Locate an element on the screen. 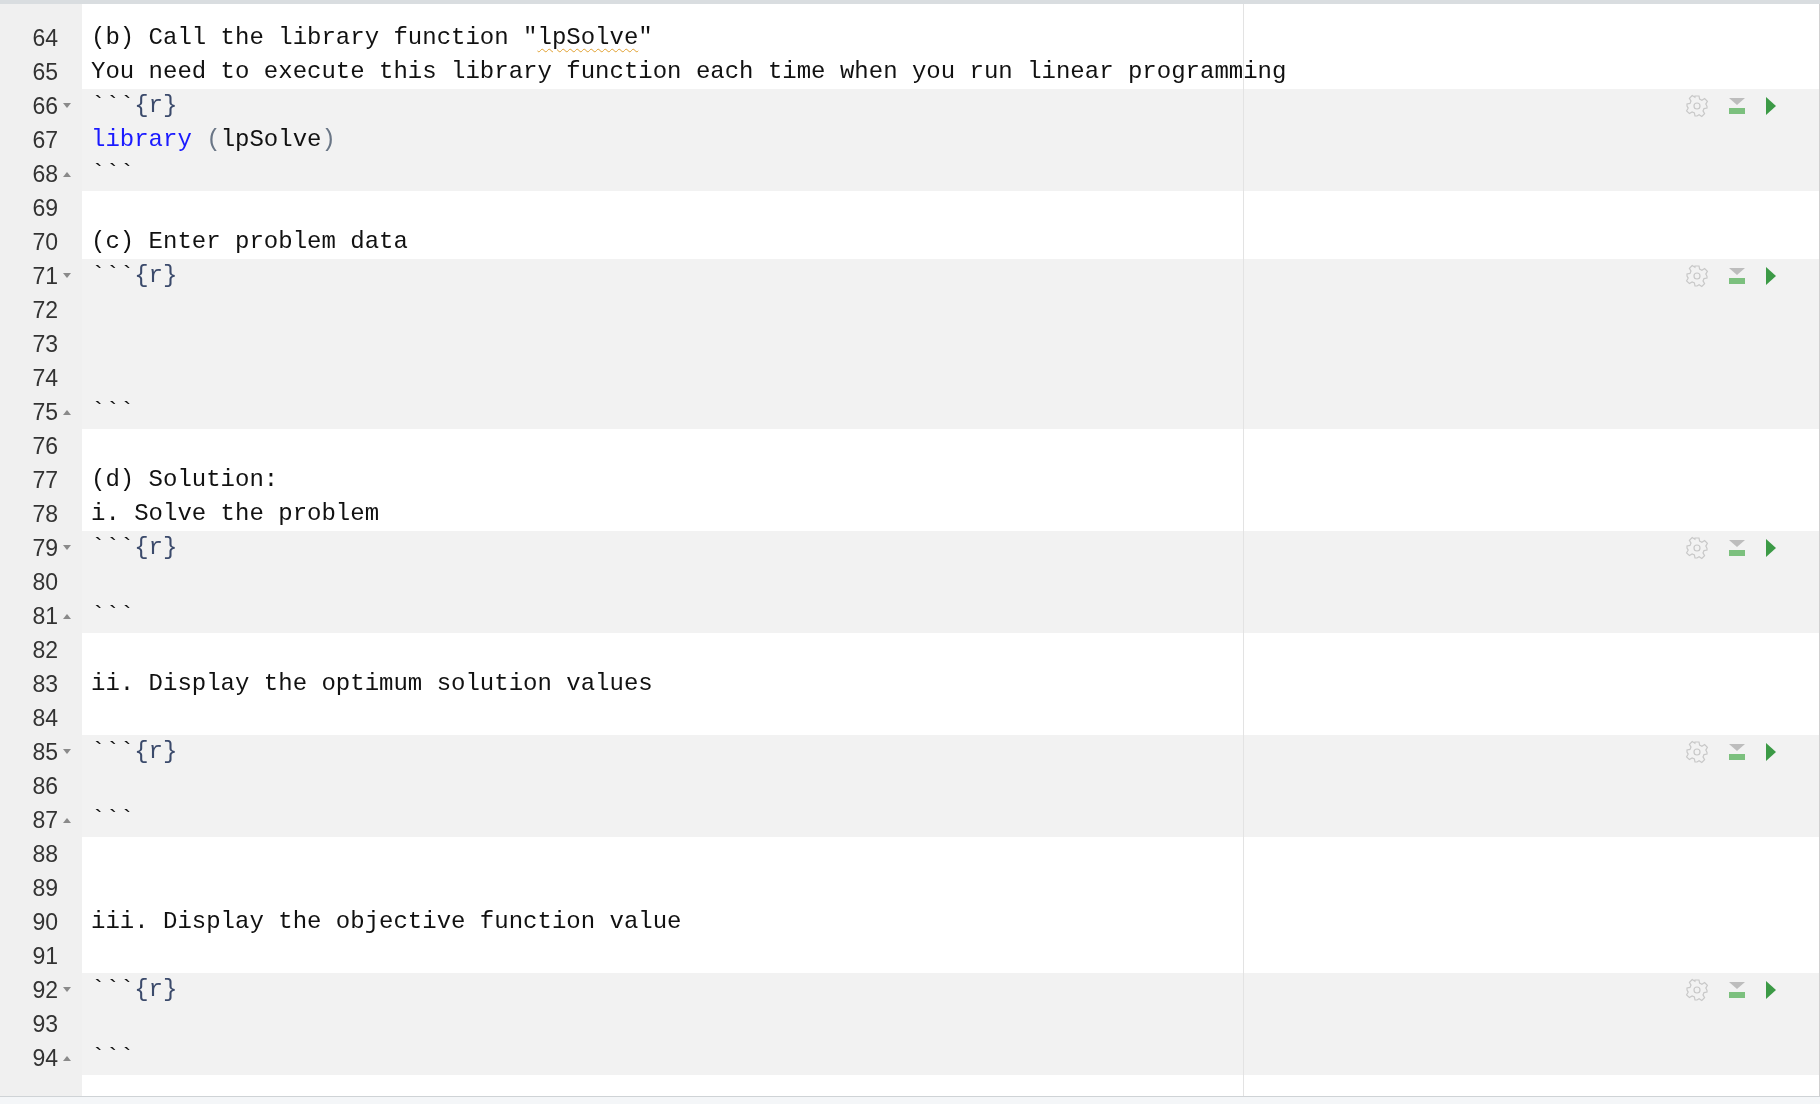 This screenshot has width=1820, height=1104. line-number: 87 is located at coordinates (45, 820).